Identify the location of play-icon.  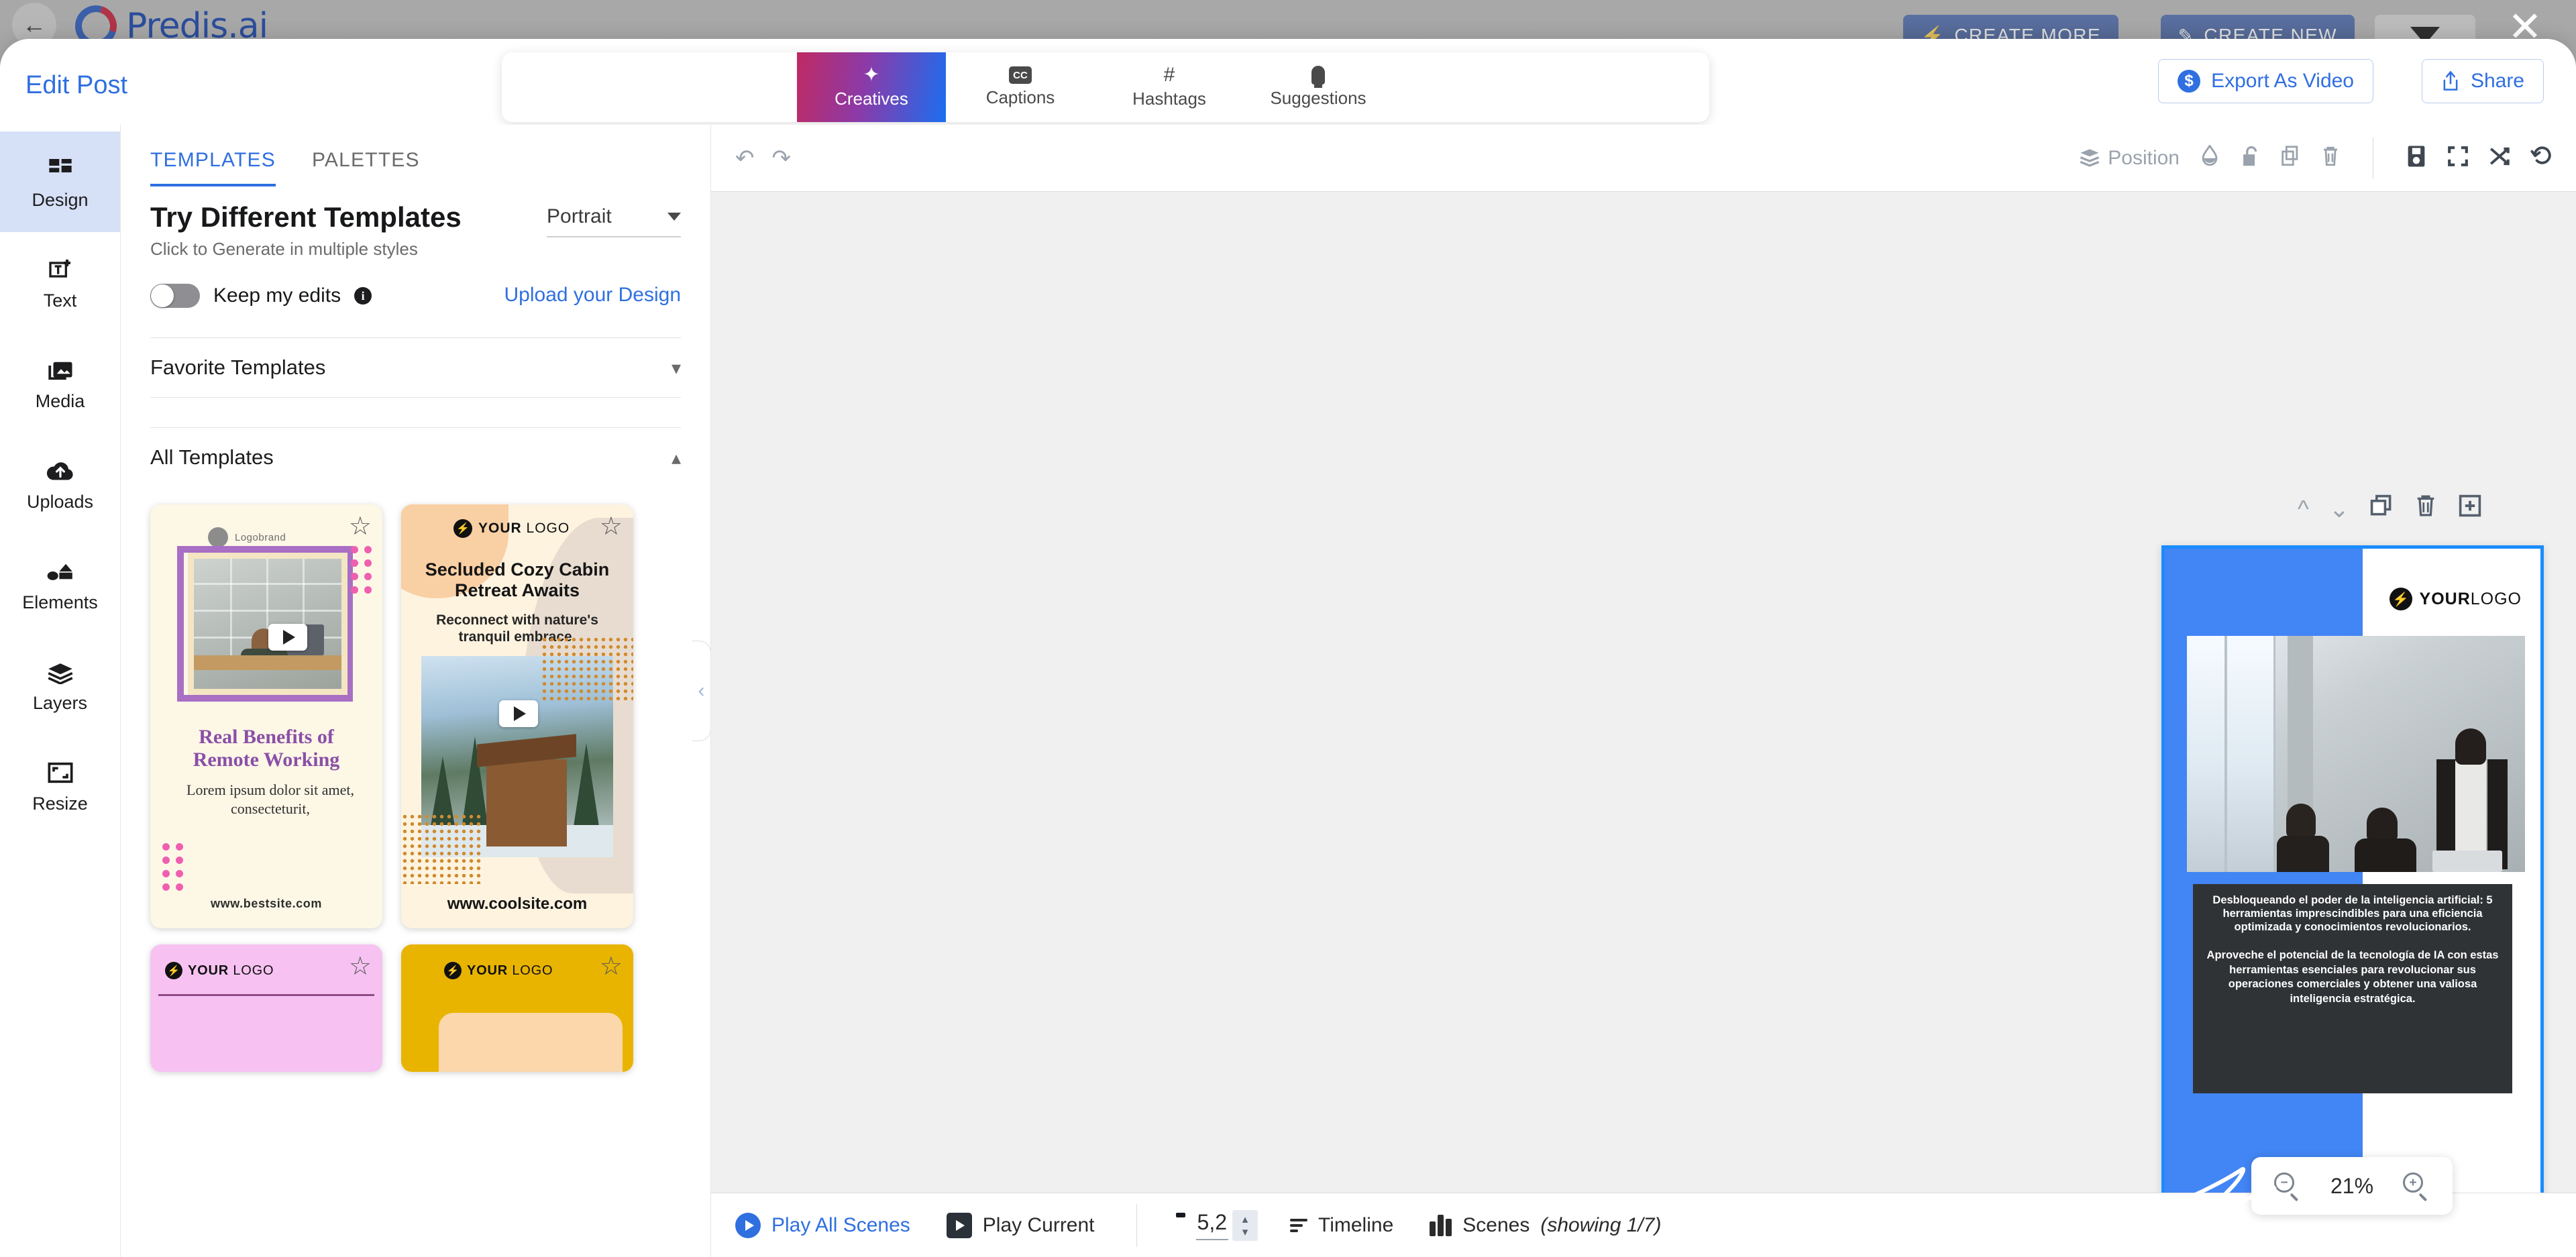
(748, 1225).